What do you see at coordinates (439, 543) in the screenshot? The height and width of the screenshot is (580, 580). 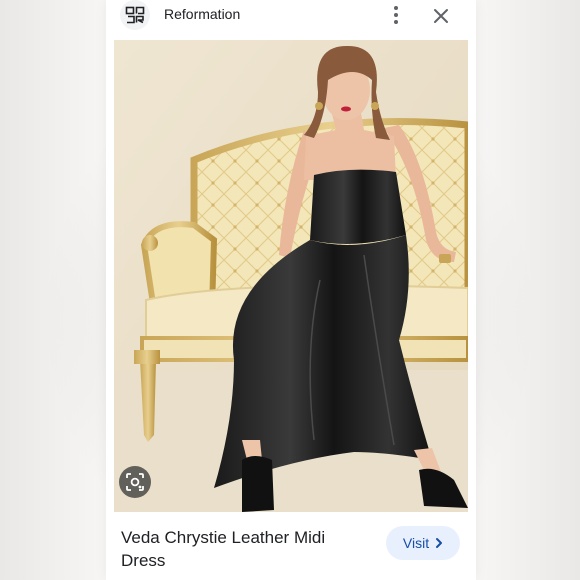 I see `chevron-right-icon` at bounding box center [439, 543].